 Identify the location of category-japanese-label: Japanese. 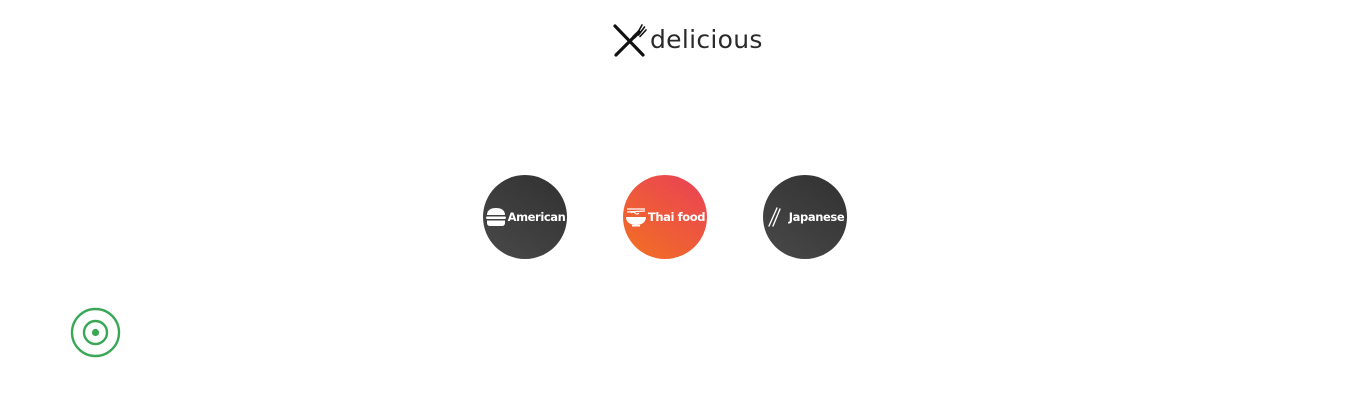
(816, 217).